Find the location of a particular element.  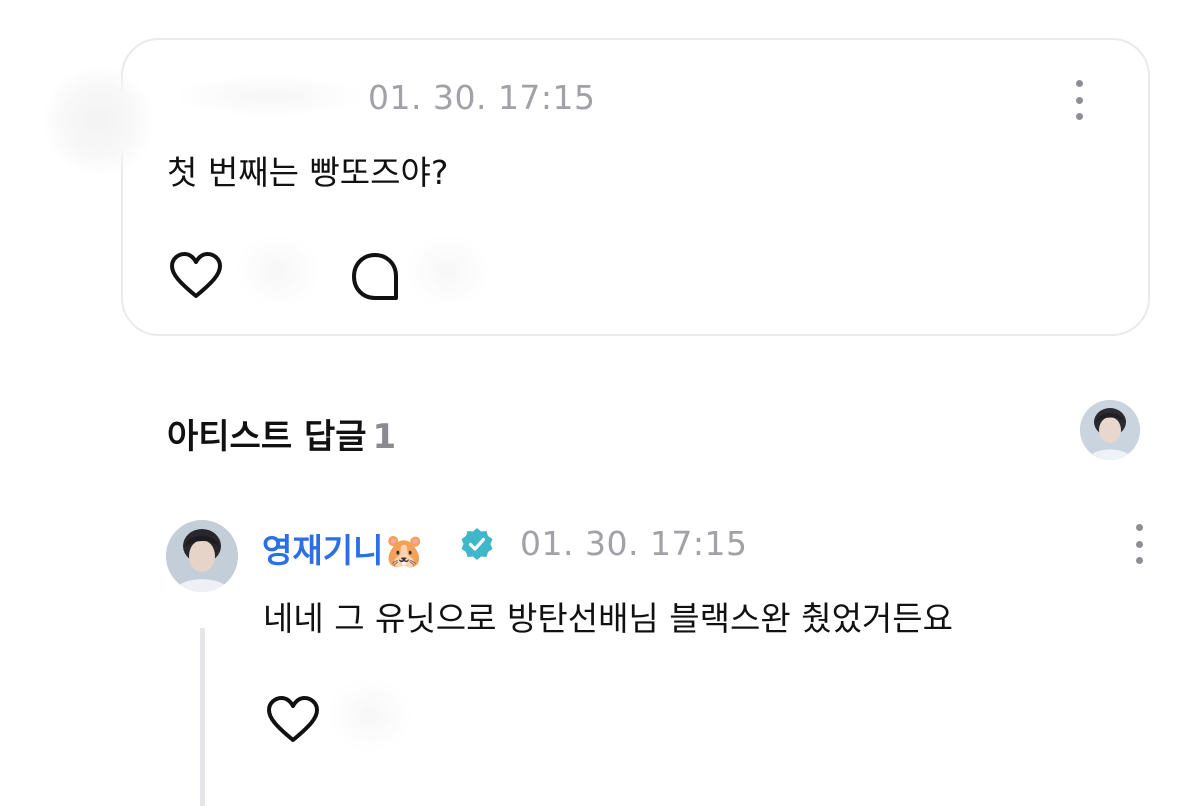

comment-bubble-icon is located at coordinates (375, 277).